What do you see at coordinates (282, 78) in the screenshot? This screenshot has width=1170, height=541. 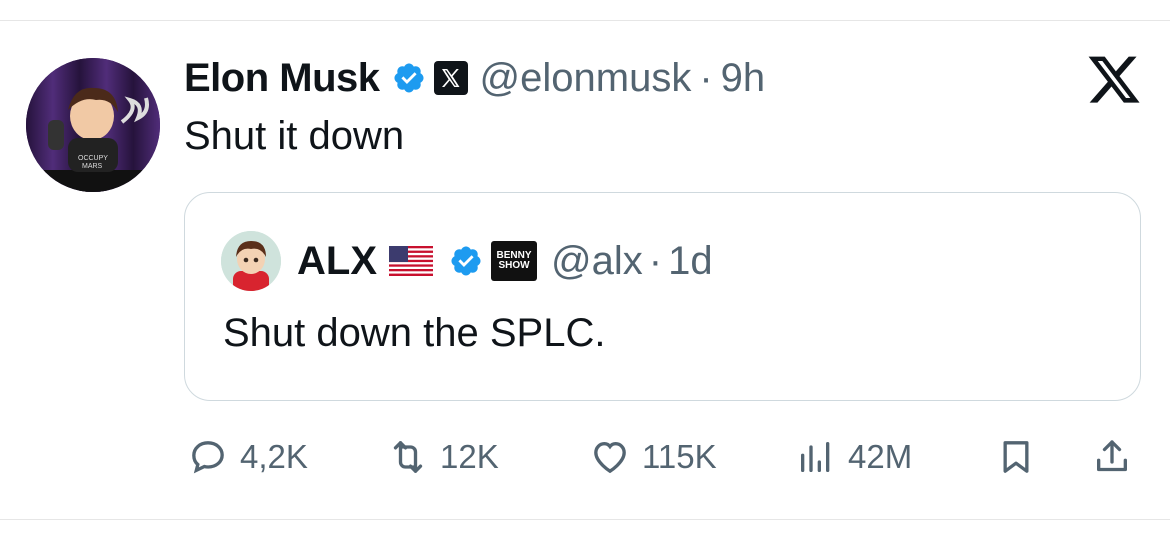 I see `author-name: Elon Musk` at bounding box center [282, 78].